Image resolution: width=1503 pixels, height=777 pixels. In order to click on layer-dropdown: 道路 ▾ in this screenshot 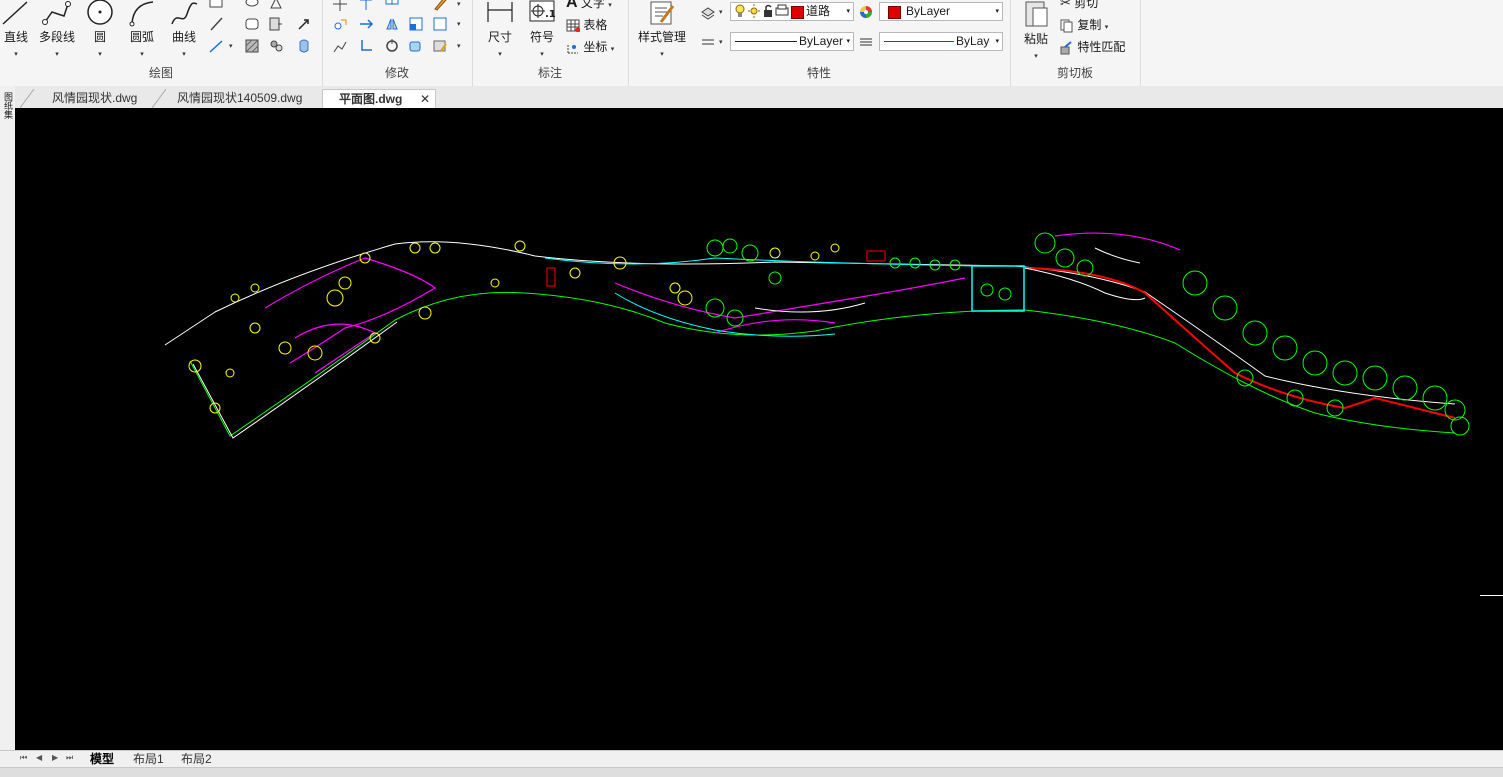, I will do `click(792, 11)`.